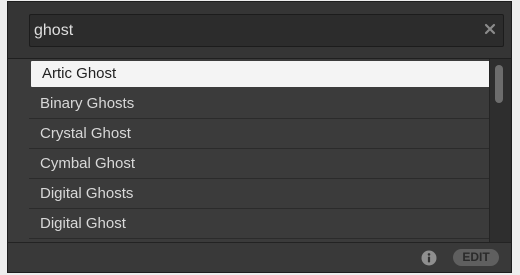 The image size is (520, 275). Describe the element at coordinates (429, 258) in the screenshot. I see `info-icon` at that location.